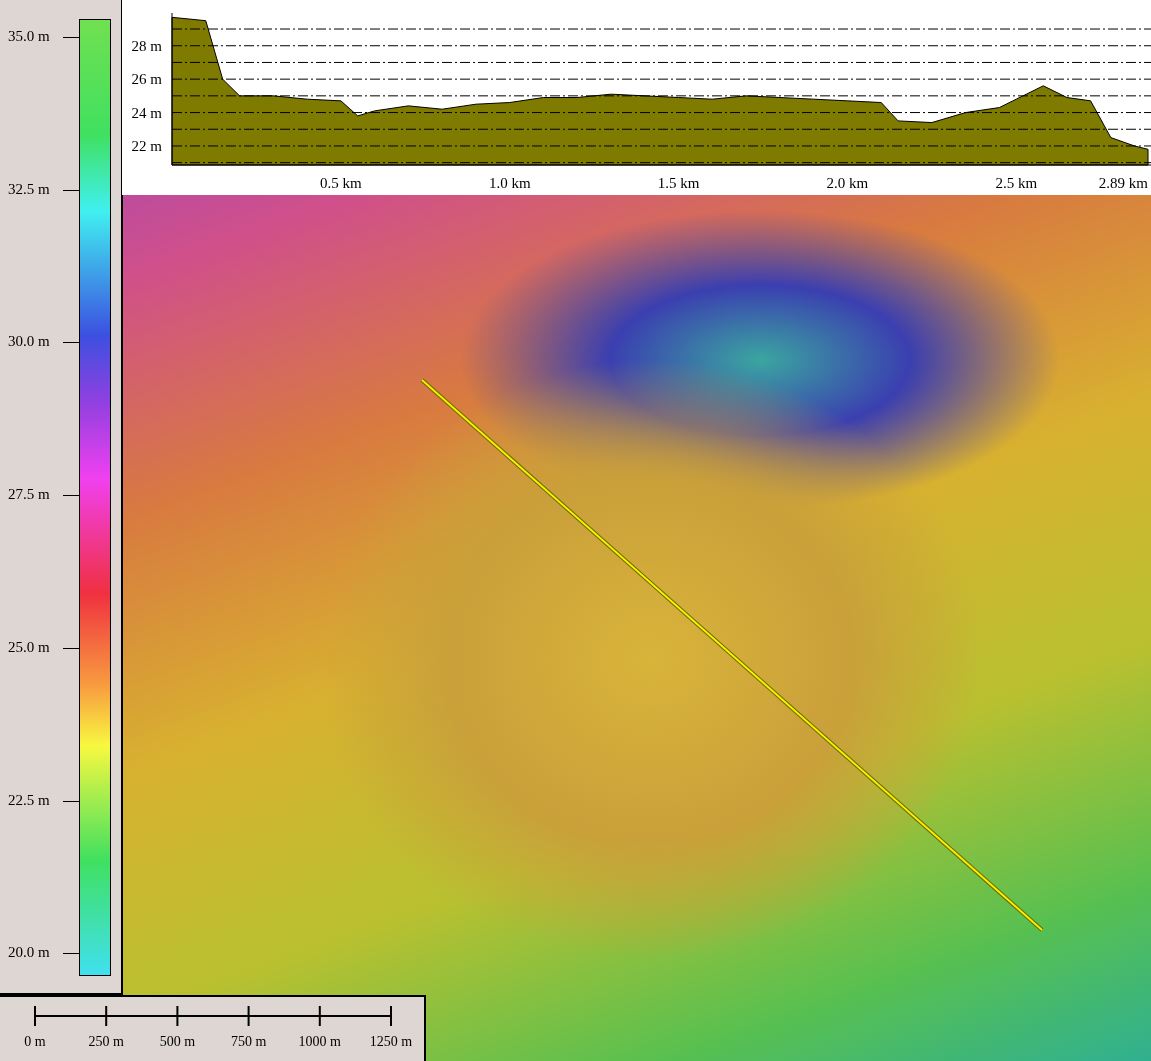  Describe the element at coordinates (678, 183) in the screenshot. I see `x-axis-label: 1.5 km` at that location.